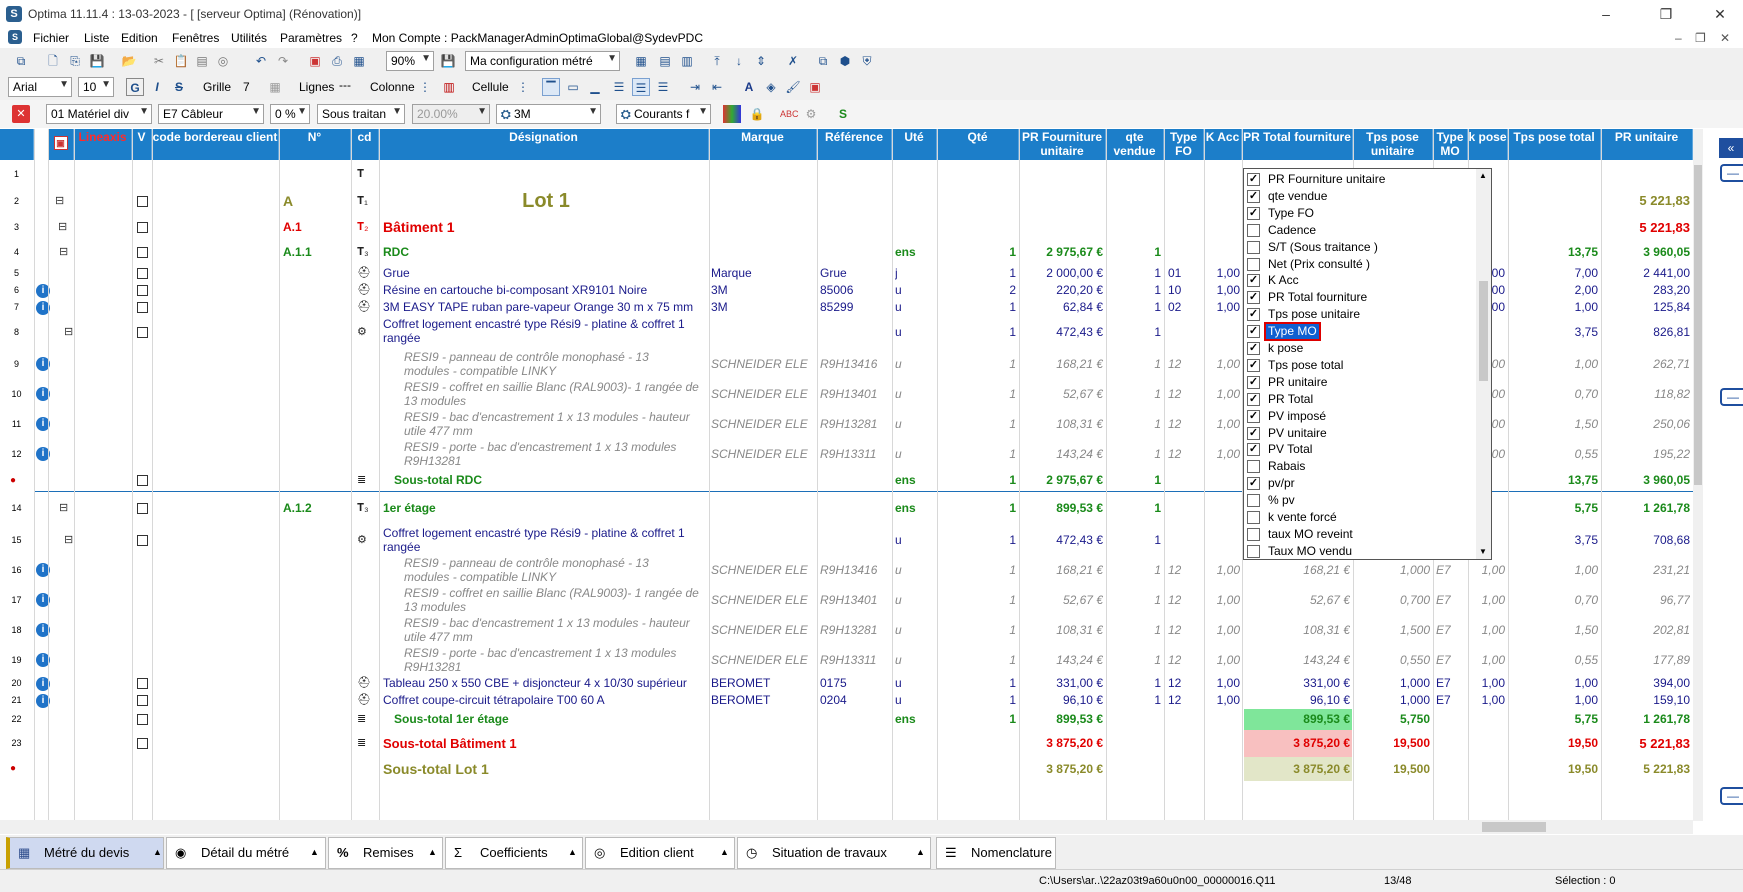 The height and width of the screenshot is (892, 1743). What do you see at coordinates (763, 394) in the screenshot?
I see `marque-cell: SCHNEIDER ELE` at bounding box center [763, 394].